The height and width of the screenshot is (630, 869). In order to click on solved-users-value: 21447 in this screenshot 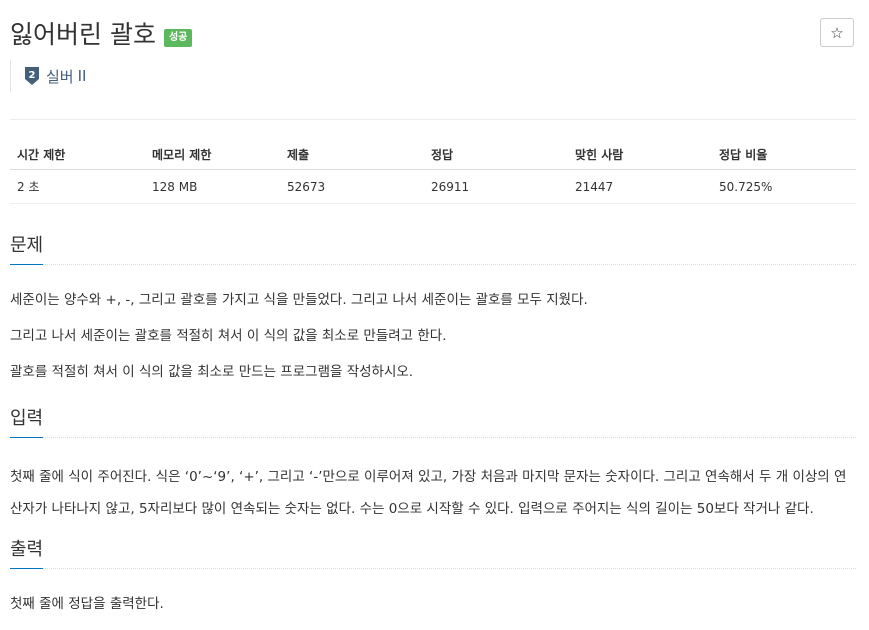, I will do `click(640, 186)`.